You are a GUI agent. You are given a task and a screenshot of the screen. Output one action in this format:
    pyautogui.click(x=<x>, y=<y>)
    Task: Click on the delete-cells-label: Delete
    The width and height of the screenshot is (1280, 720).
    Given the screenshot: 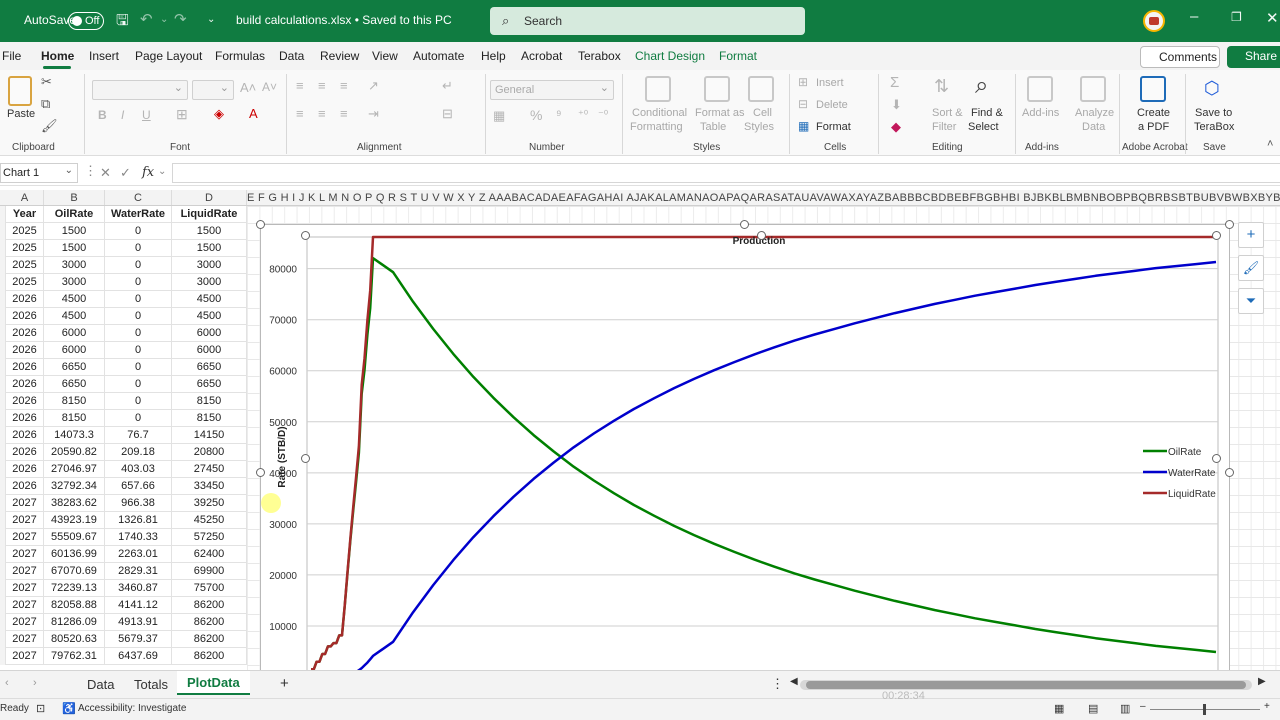 What is the action you would take?
    pyautogui.click(x=832, y=105)
    